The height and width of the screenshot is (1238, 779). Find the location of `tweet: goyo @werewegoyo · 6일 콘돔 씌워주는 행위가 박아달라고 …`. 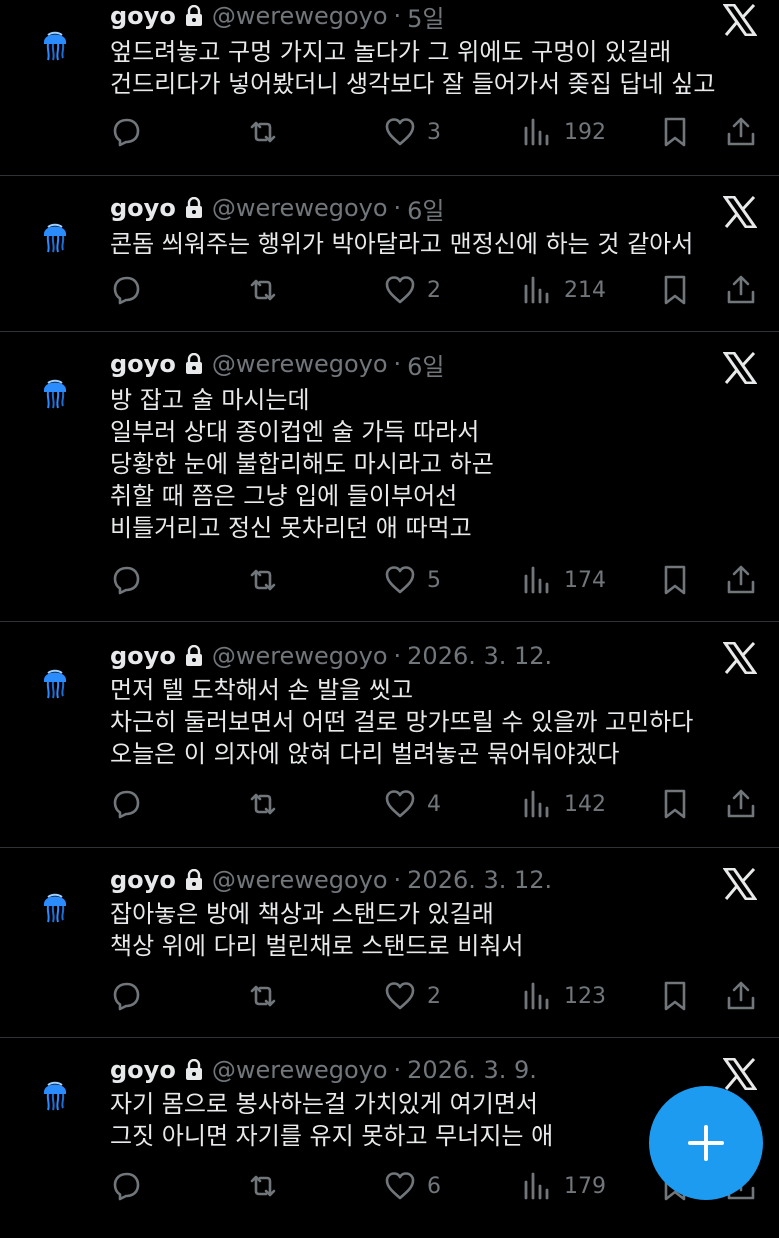

tweet: goyo @werewegoyo · 6일 콘돔 씌워주는 행위가 박아달라고 … is located at coordinates (389, 254).